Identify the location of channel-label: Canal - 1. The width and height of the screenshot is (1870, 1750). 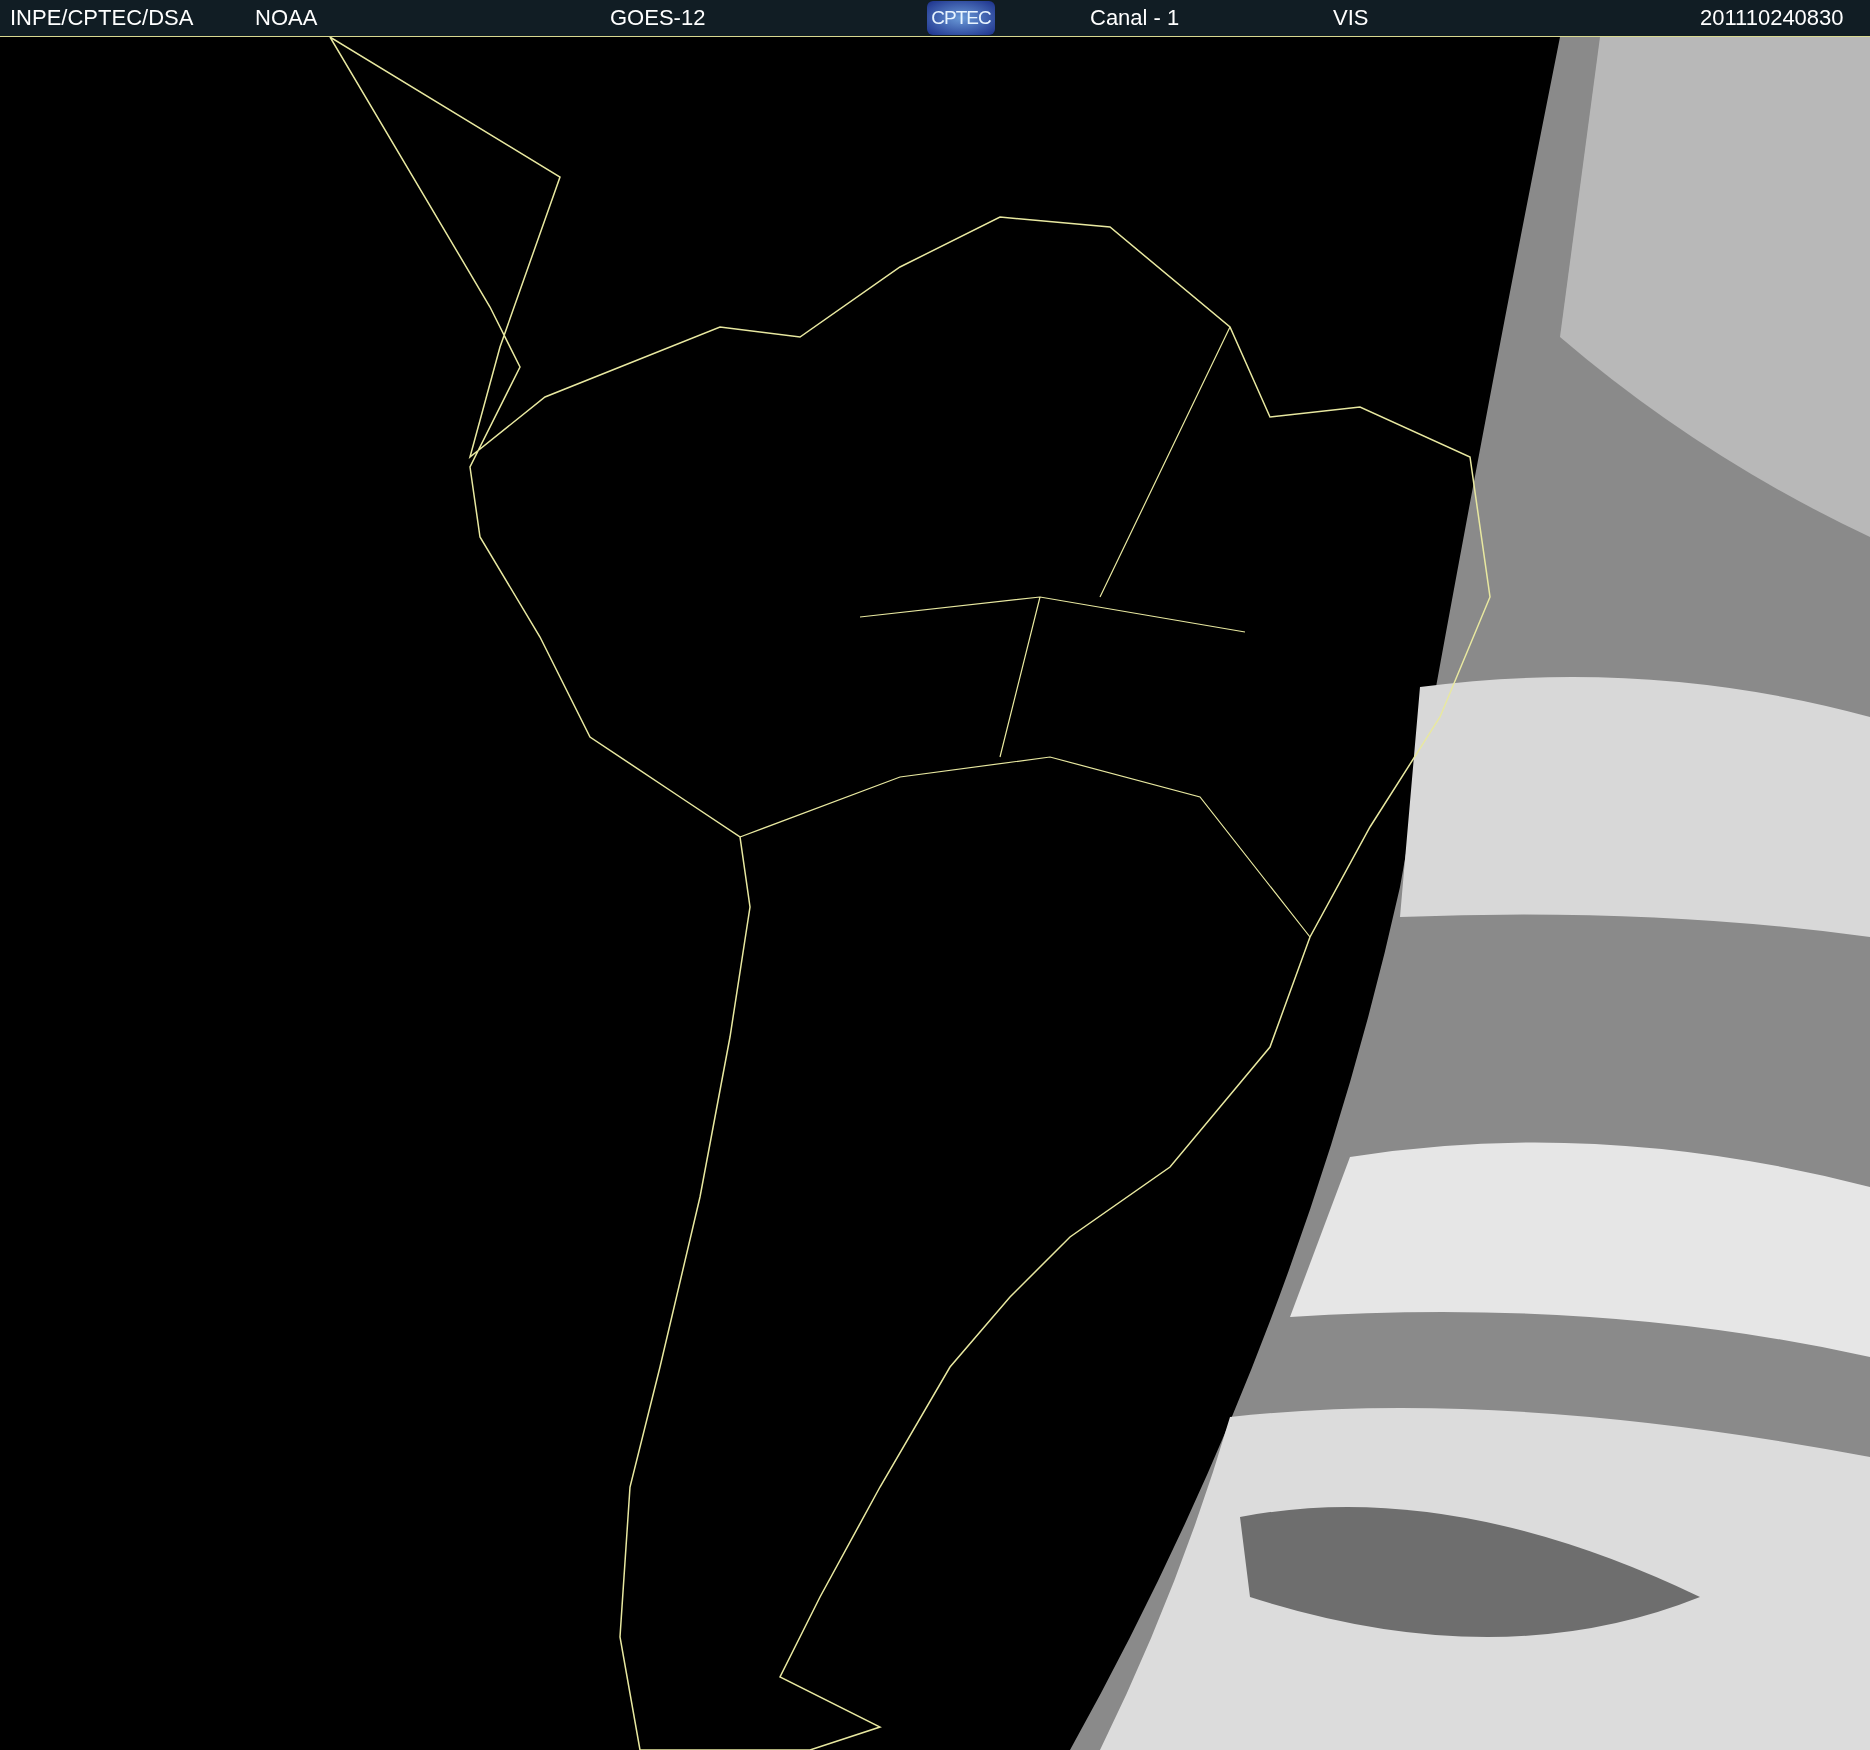
(1135, 18).